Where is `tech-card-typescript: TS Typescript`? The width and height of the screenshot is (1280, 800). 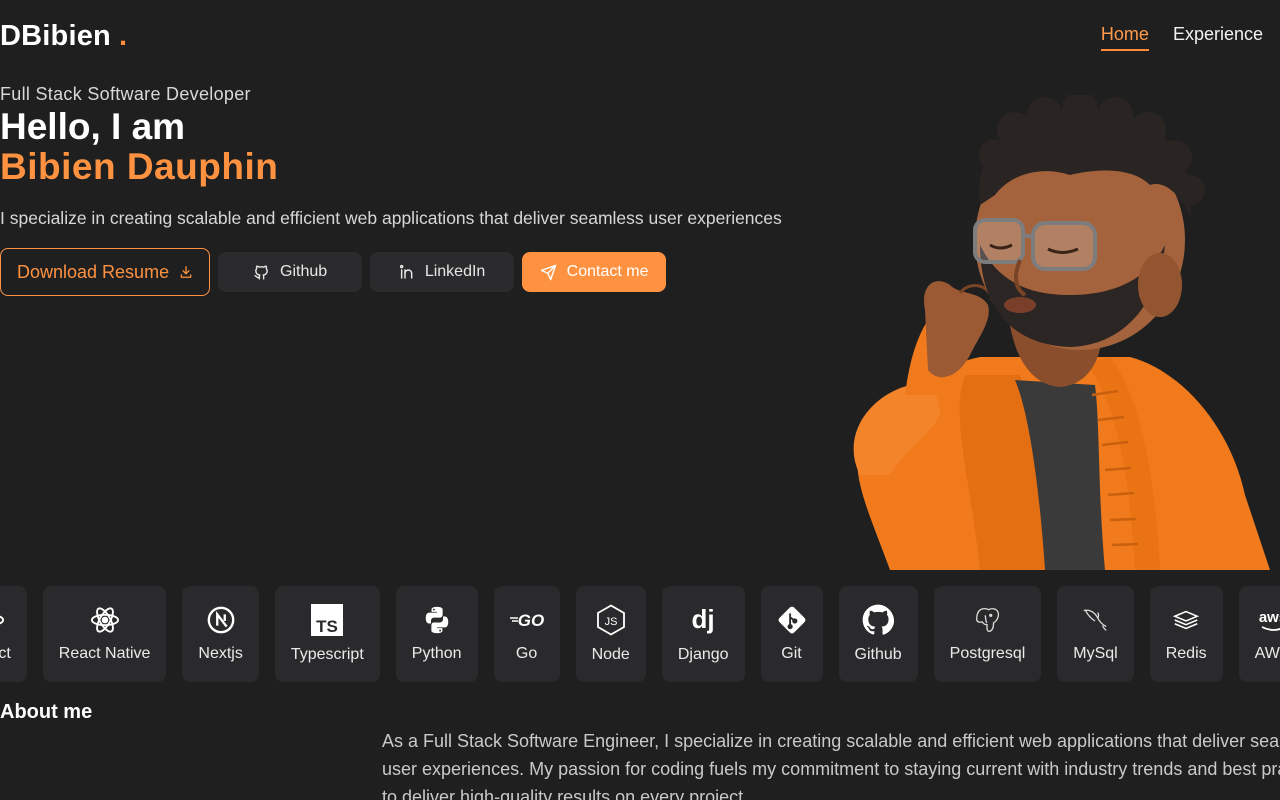
tech-card-typescript: TS Typescript is located at coordinates (327, 634).